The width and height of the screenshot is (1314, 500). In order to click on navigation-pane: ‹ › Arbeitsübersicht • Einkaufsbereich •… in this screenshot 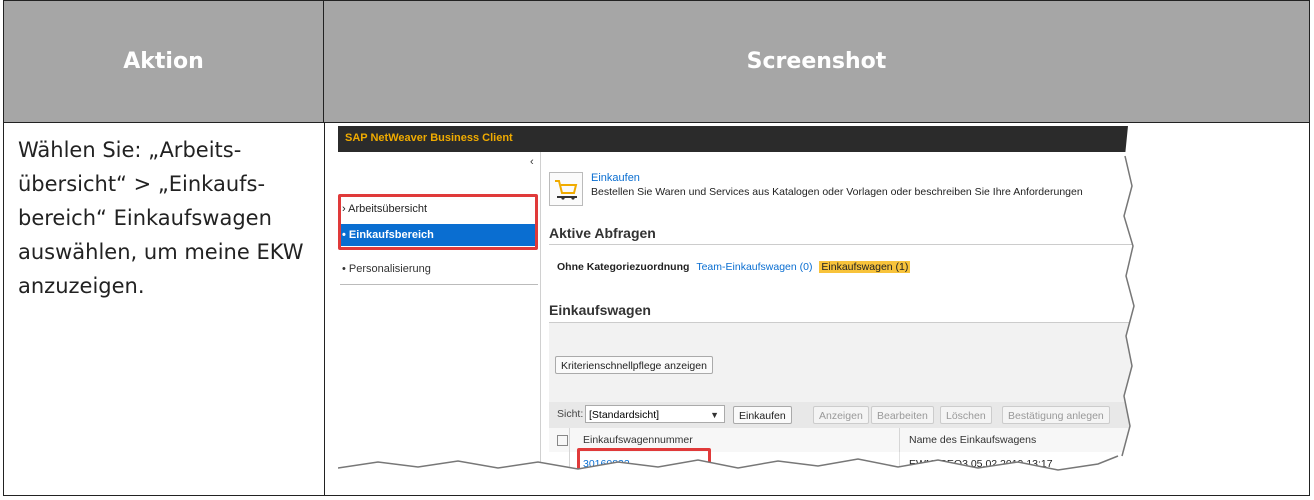, I will do `click(439, 319)`.